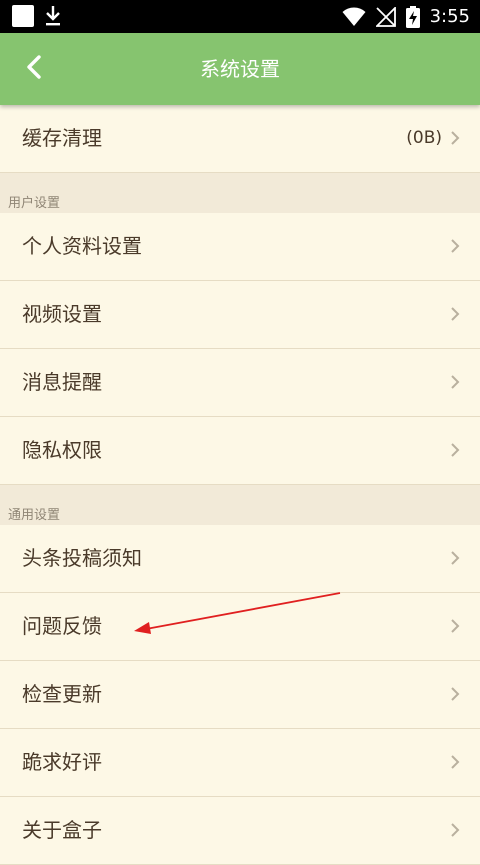  What do you see at coordinates (62, 450) in the screenshot?
I see `privacy-permissions-label: 隐私权限` at bounding box center [62, 450].